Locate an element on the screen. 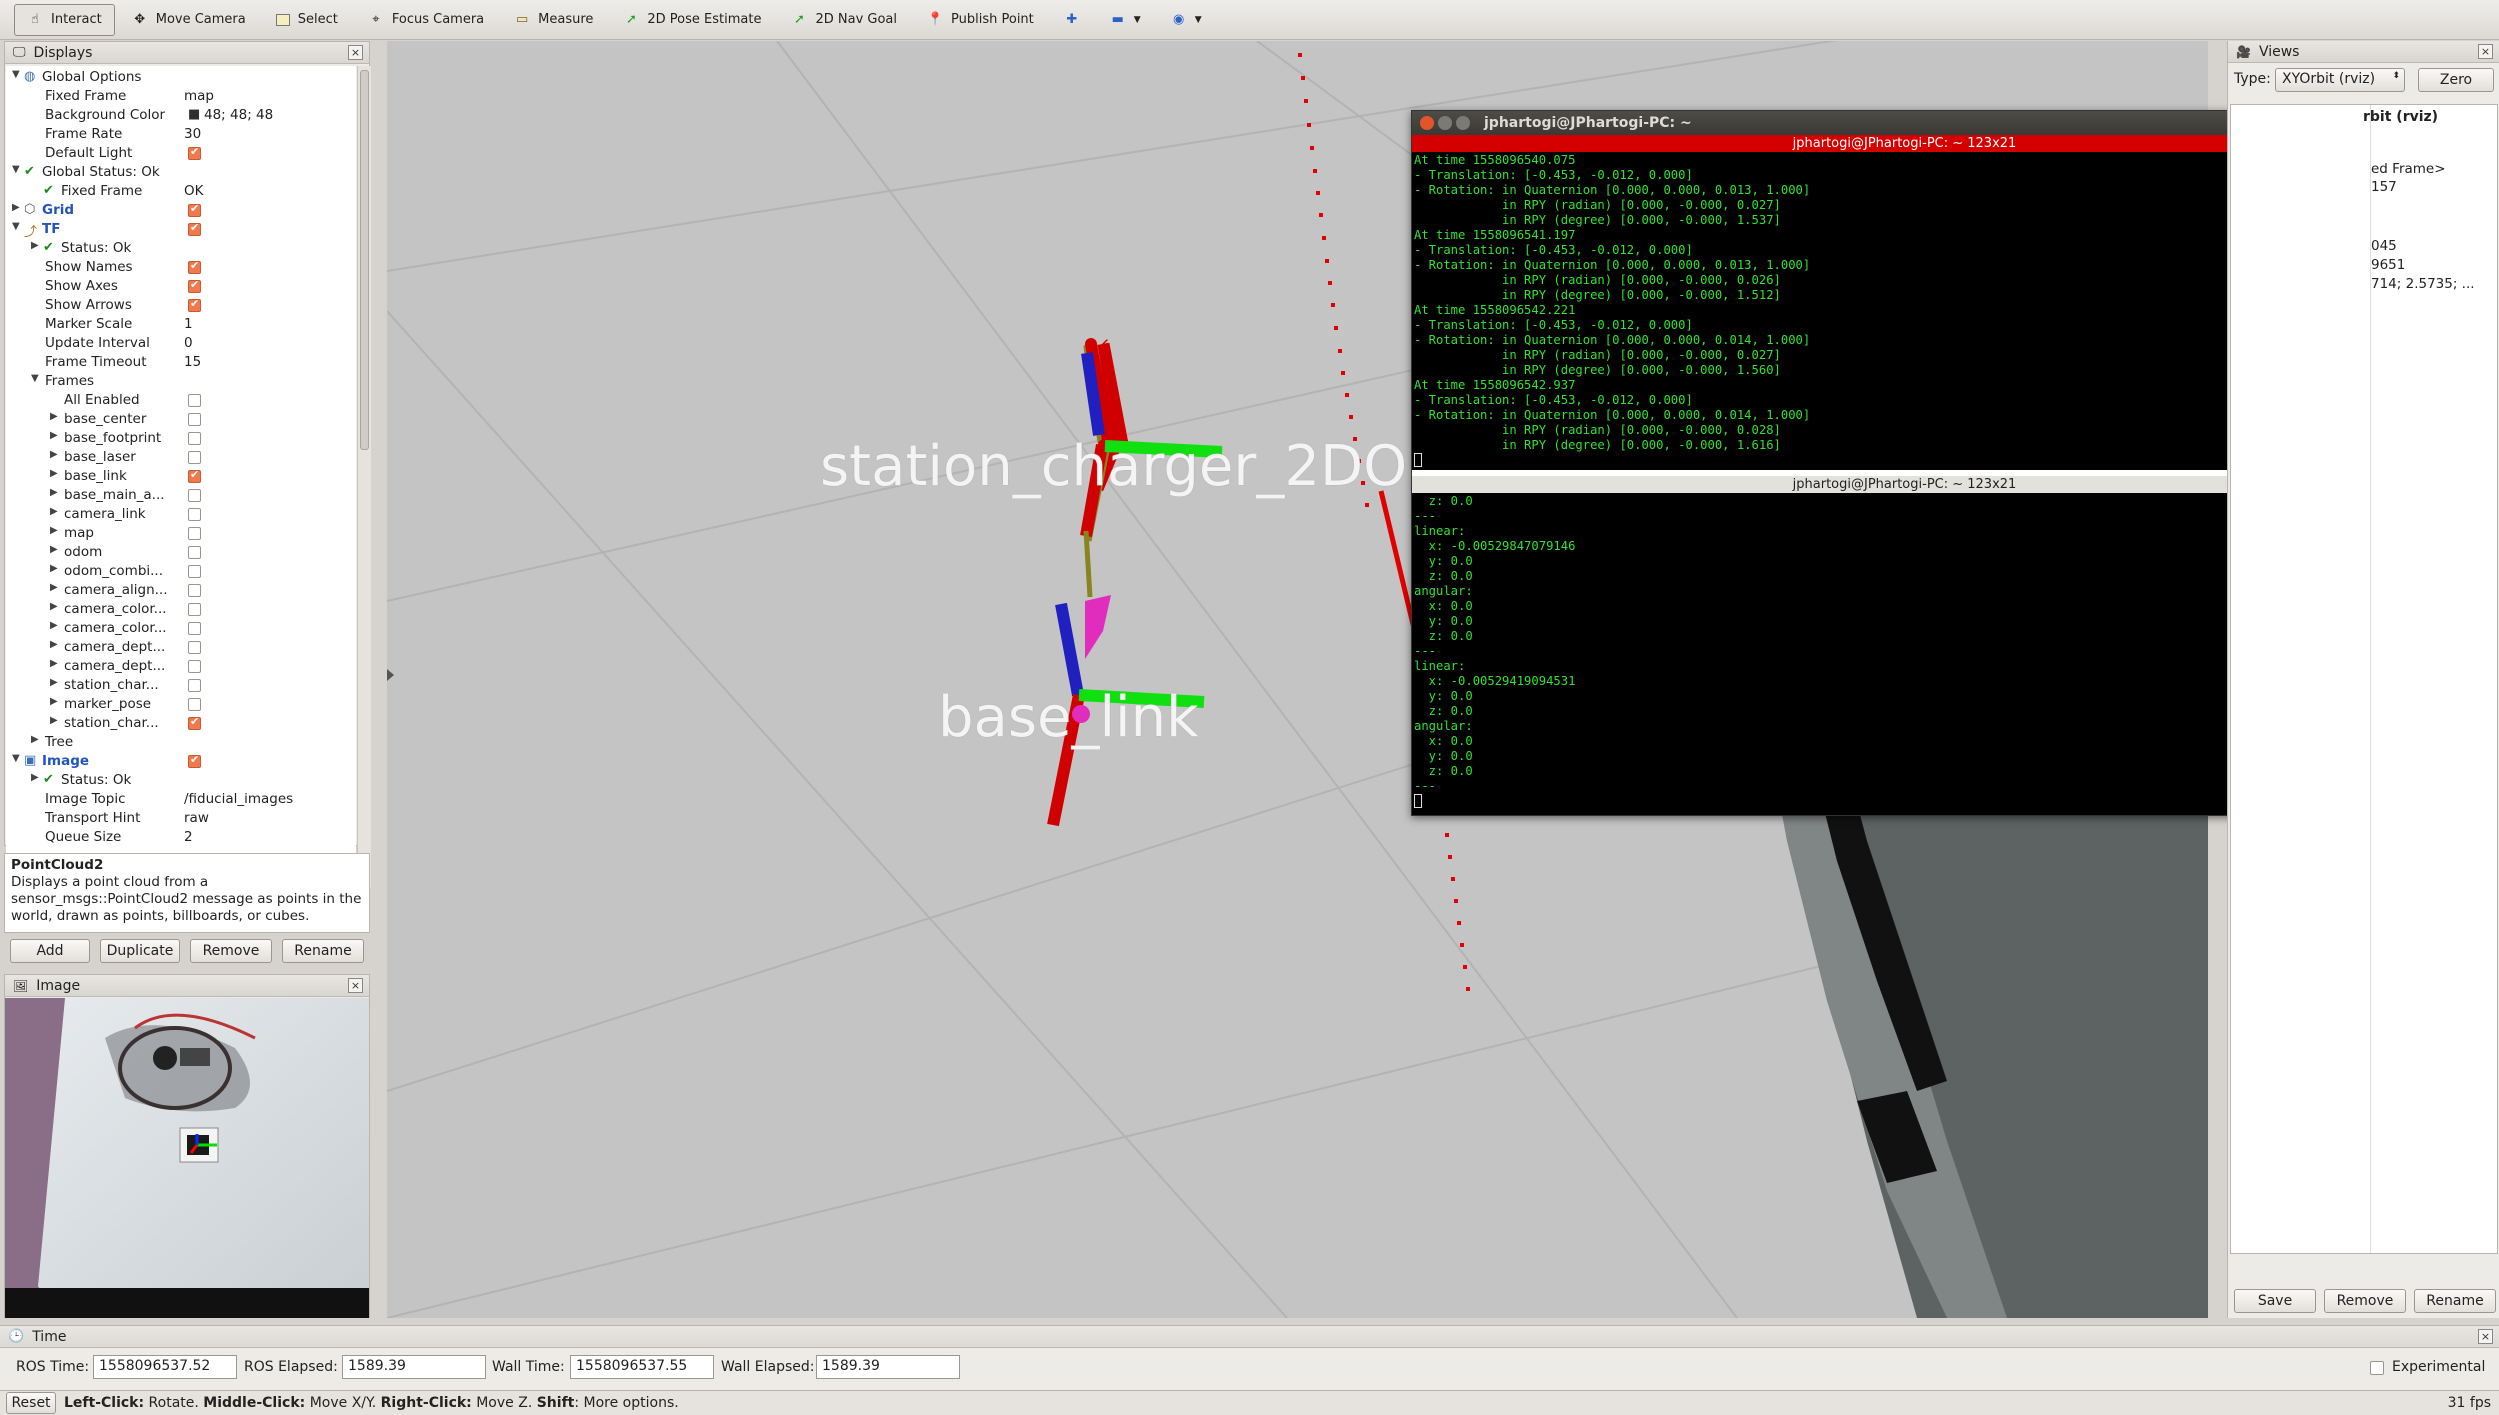 The height and width of the screenshot is (1415, 2499). minimize-window-icon is located at coordinates (1445, 123).